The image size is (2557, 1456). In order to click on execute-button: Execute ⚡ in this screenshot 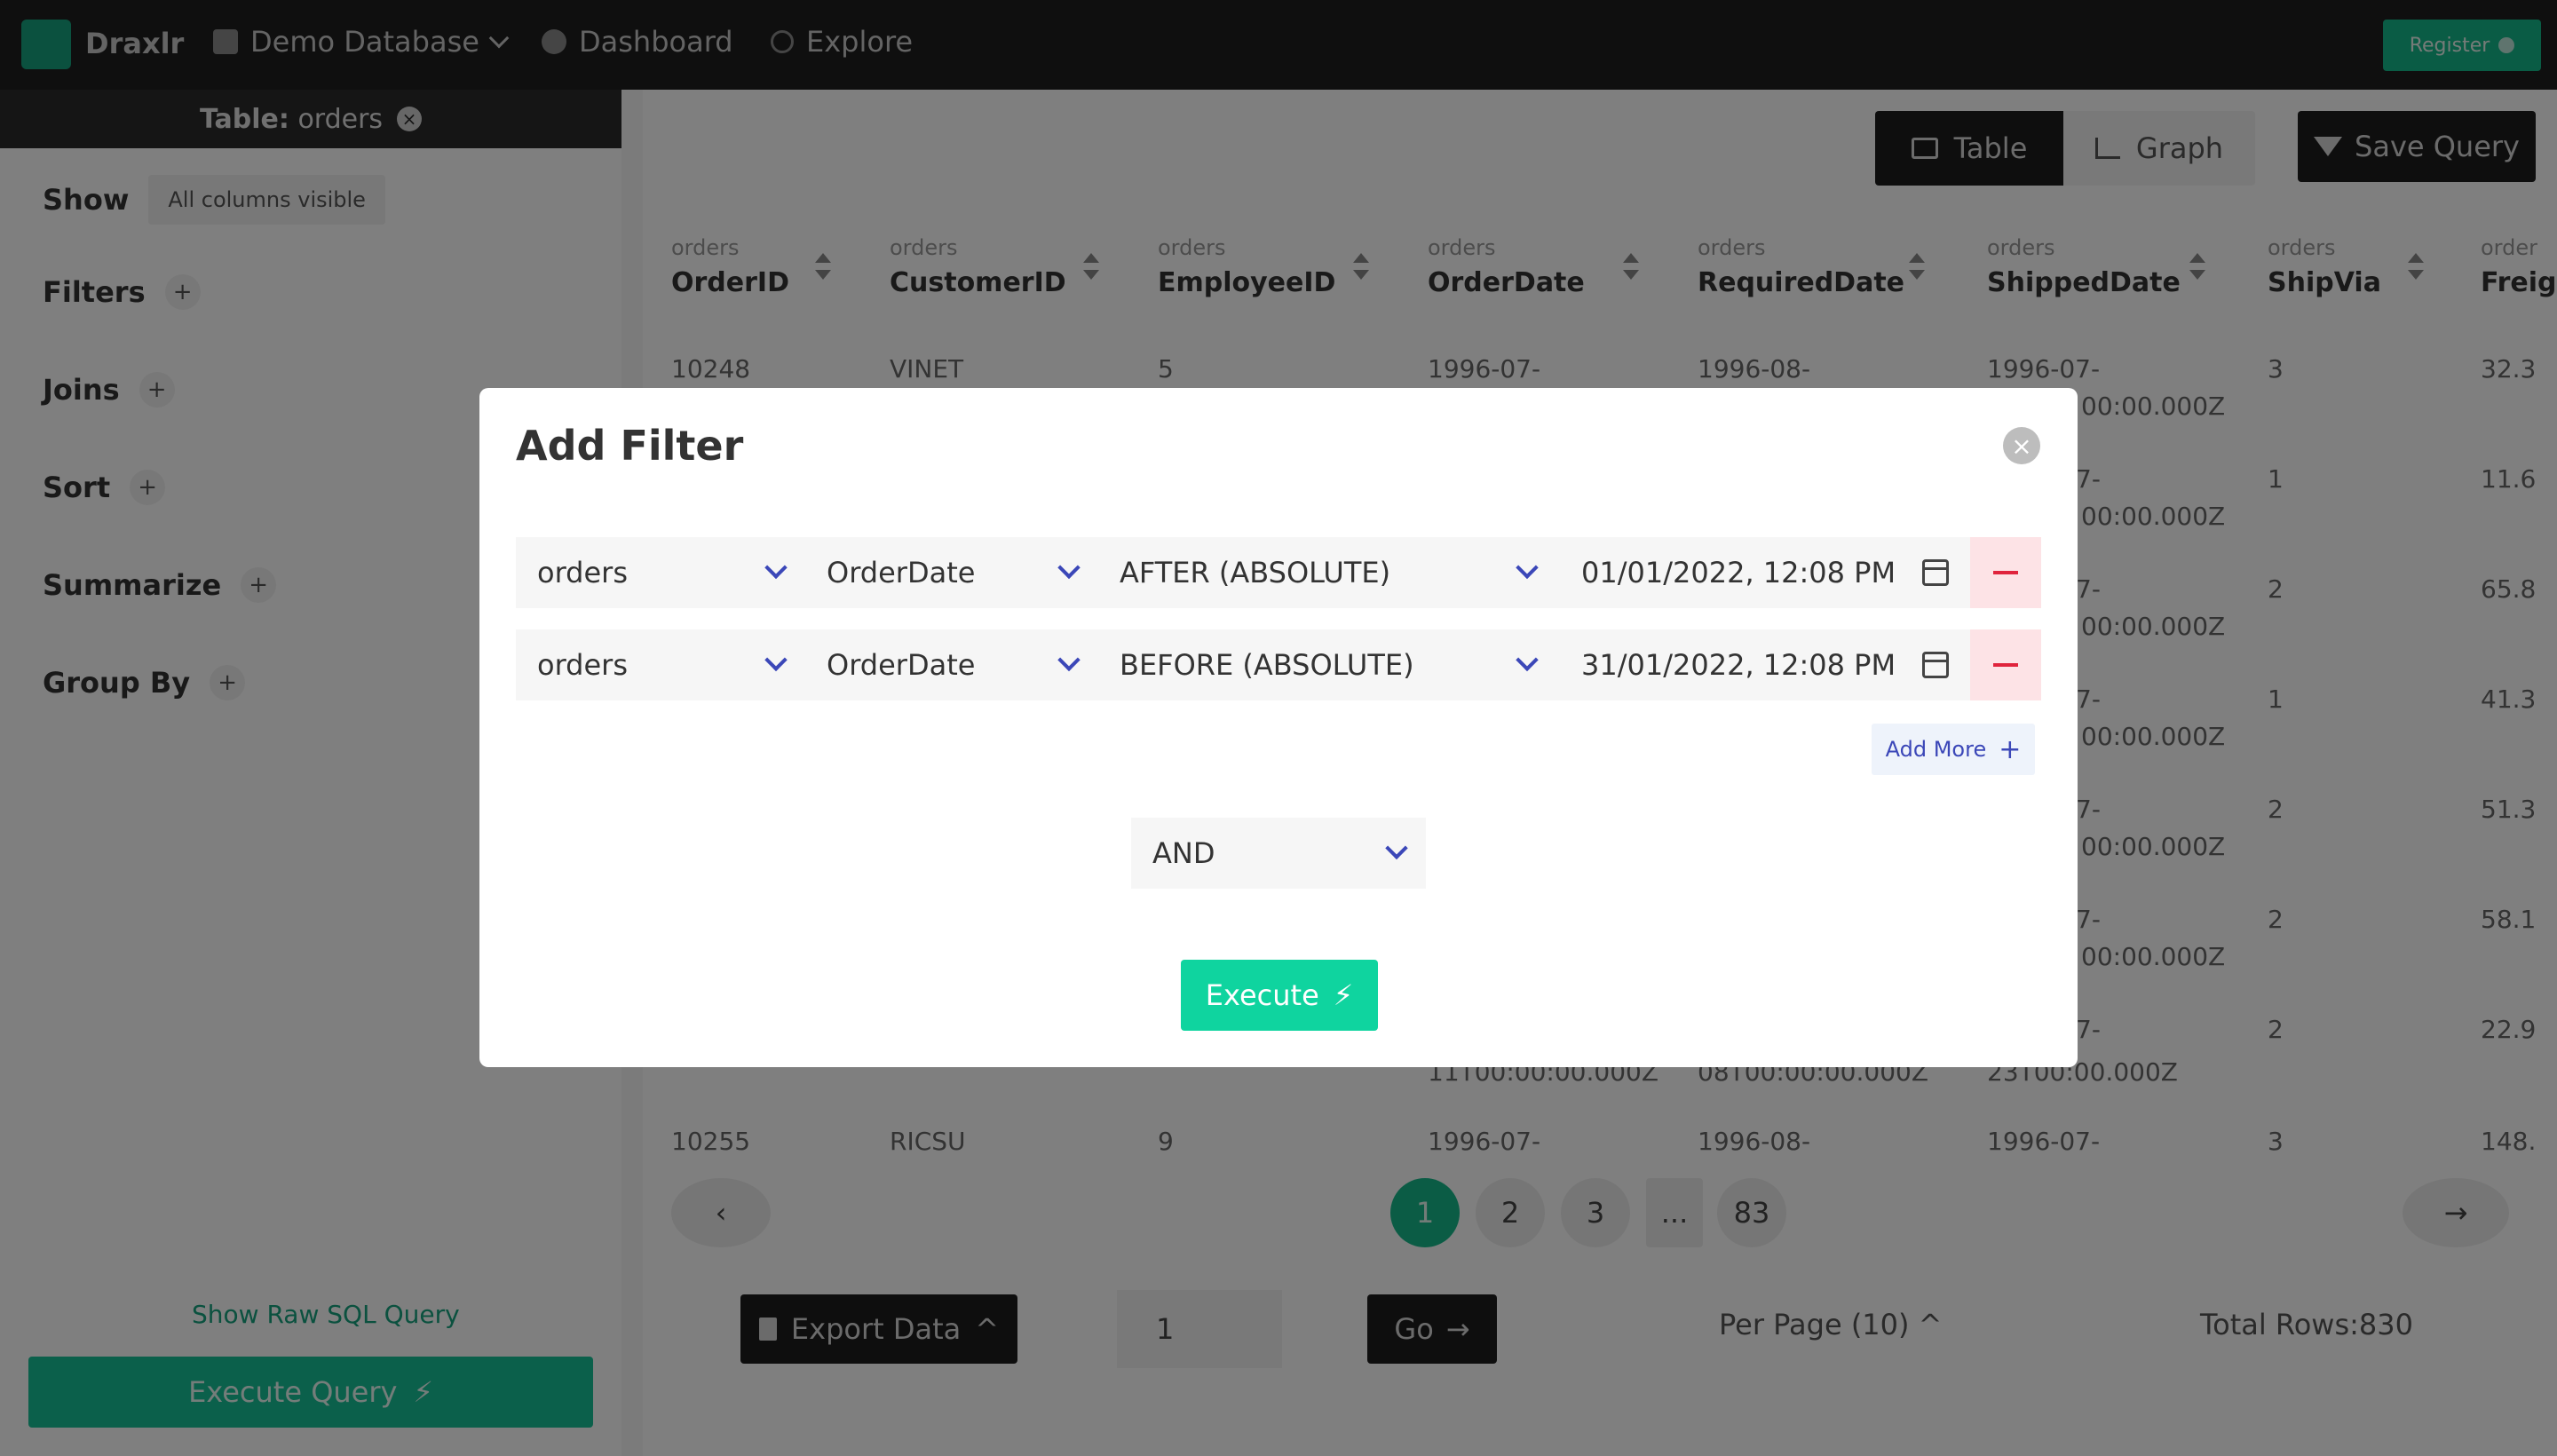, I will do `click(1279, 995)`.